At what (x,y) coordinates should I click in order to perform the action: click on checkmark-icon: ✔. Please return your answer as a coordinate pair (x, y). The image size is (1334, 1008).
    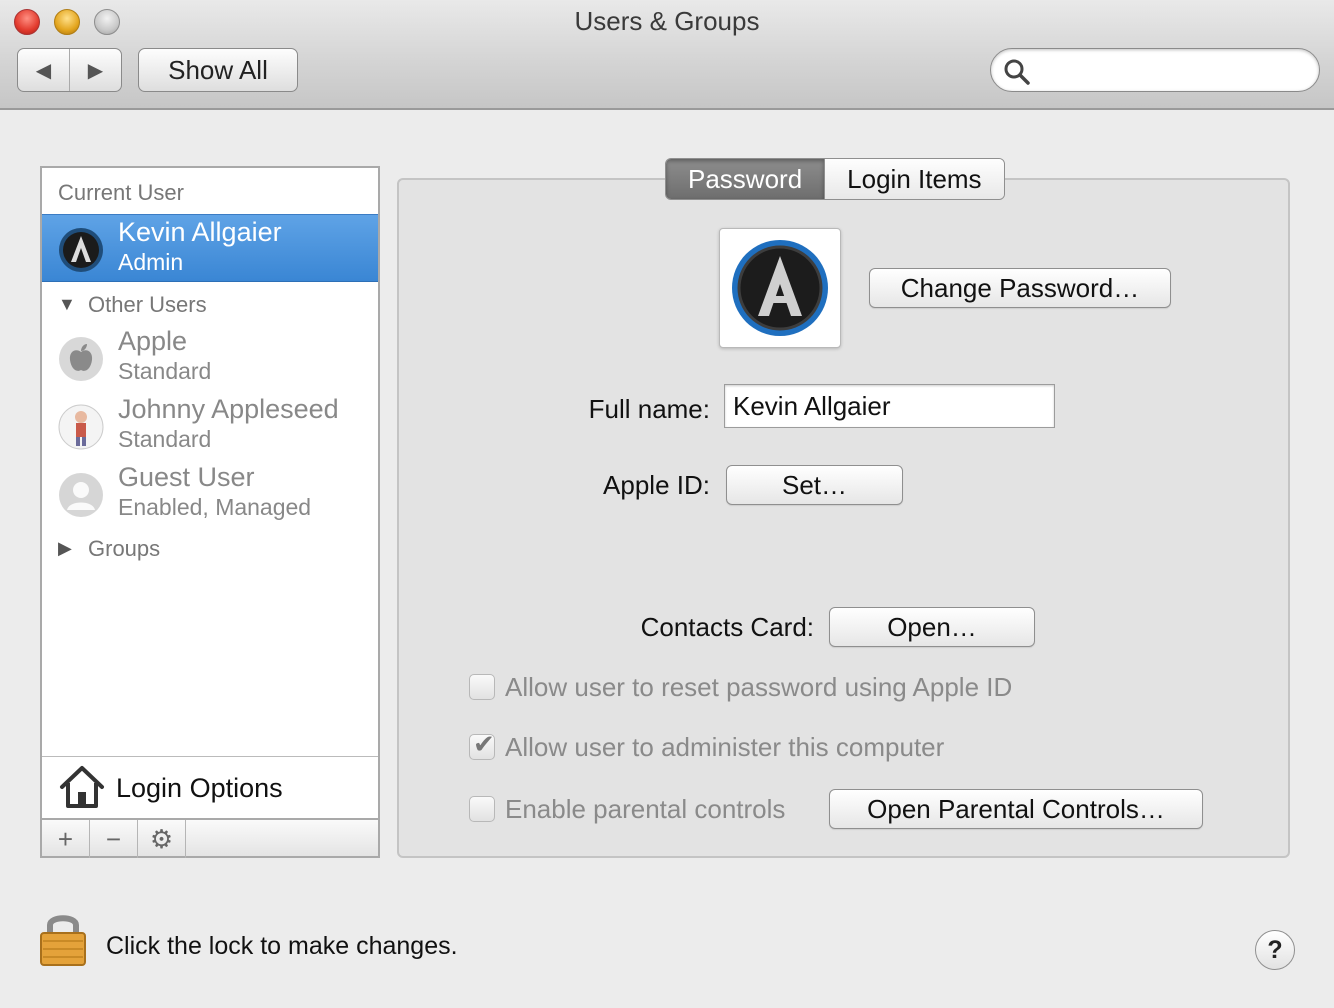
    Looking at the image, I should click on (484, 744).